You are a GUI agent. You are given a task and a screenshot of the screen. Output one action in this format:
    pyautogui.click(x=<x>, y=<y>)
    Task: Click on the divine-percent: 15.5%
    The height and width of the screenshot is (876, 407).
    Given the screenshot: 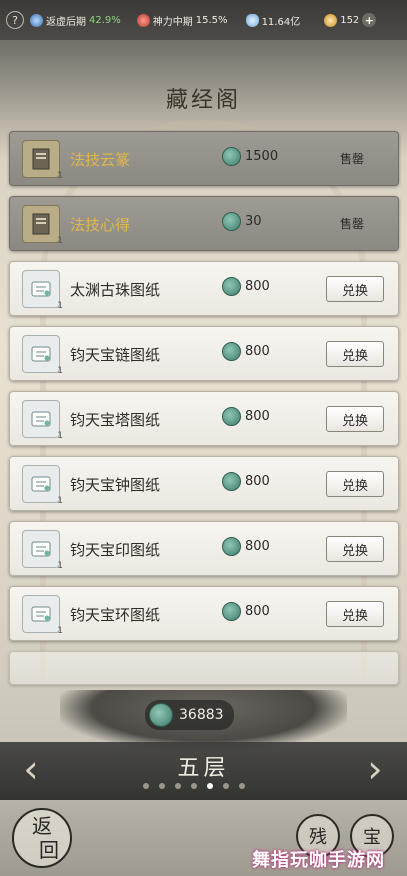 What is the action you would take?
    pyautogui.click(x=211, y=20)
    